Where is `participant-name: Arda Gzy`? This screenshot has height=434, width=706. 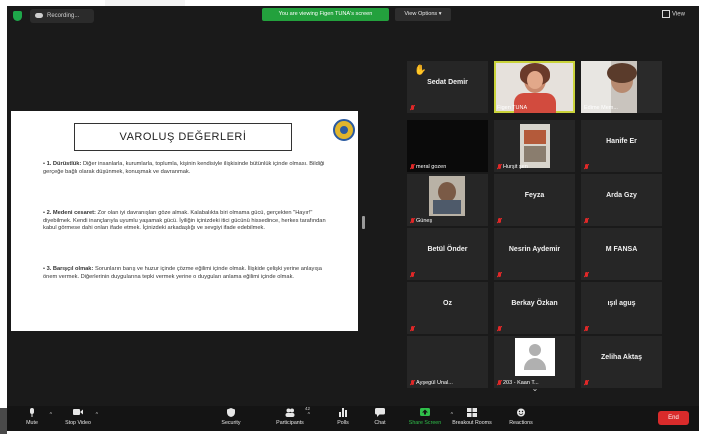 participant-name: Arda Gzy is located at coordinates (621, 195).